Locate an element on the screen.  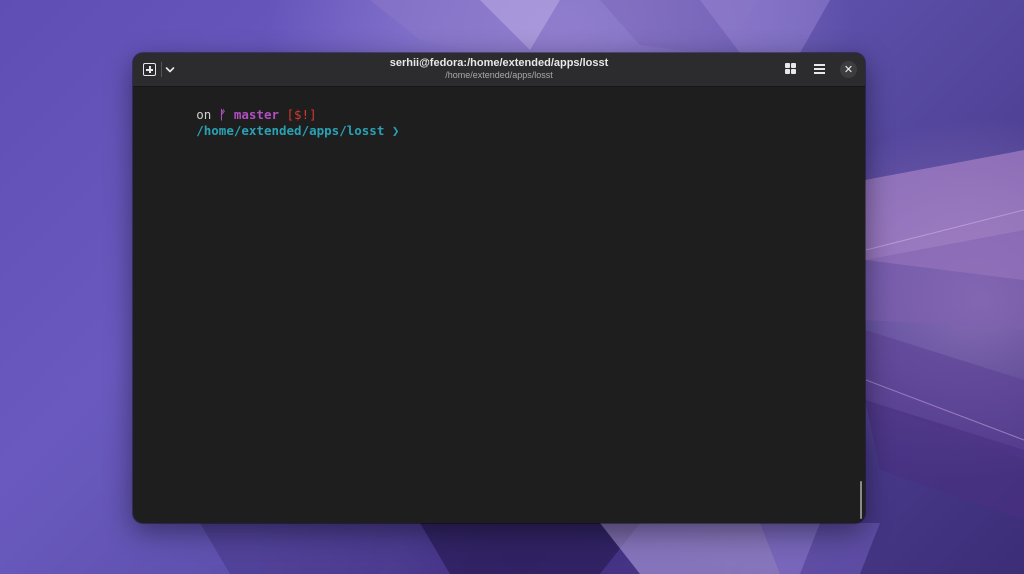
new-tab-icon is located at coordinates (149, 69).